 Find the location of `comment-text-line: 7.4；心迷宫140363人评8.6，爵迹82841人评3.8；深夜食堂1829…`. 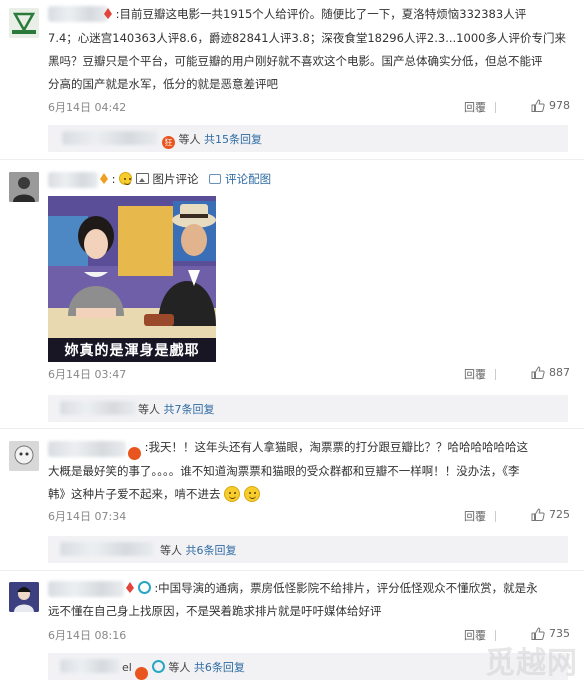

comment-text-line: 7.4；心迷宫140363人评8.6，爵迹82841人评3.8；深夜食堂1829… is located at coordinates (307, 38).